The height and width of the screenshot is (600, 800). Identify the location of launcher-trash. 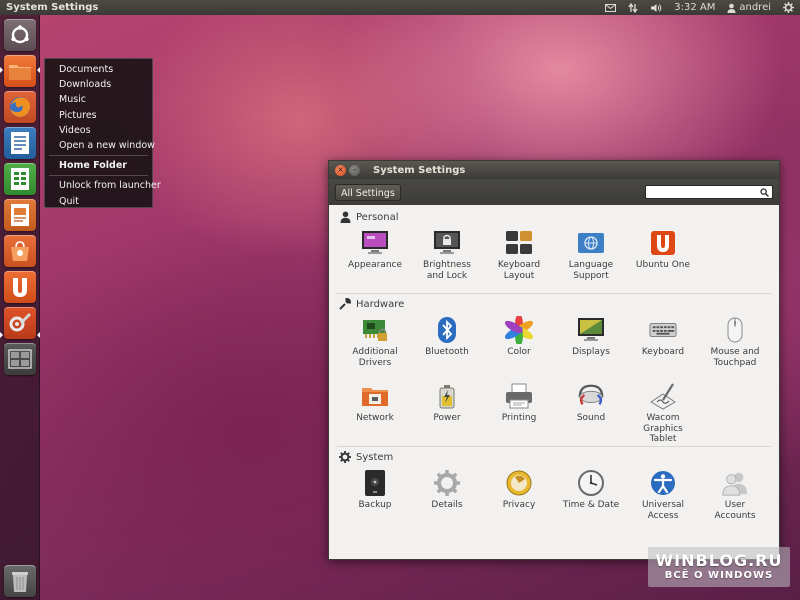
(20, 581).